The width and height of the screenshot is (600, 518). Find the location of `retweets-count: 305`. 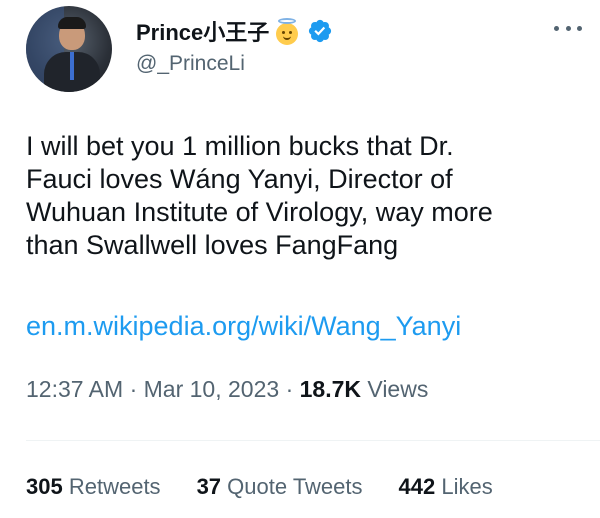

retweets-count: 305 is located at coordinates (44, 486).